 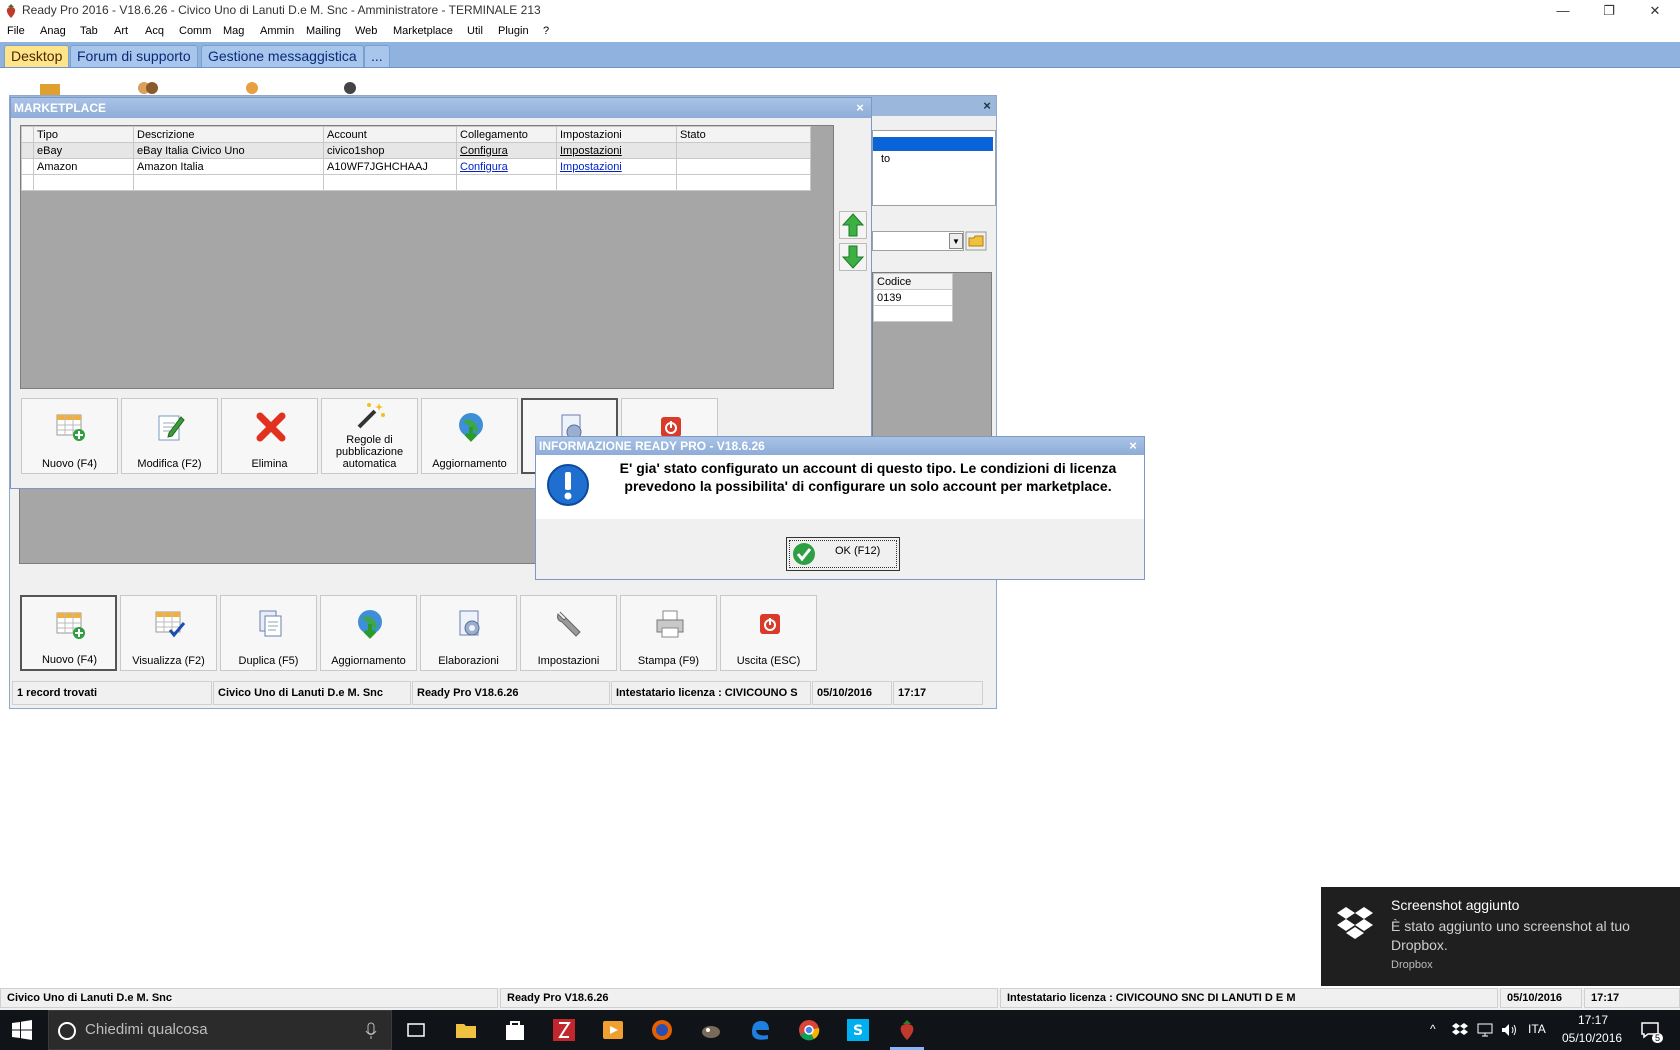 What do you see at coordinates (933, 144) in the screenshot?
I see `selected-list-item` at bounding box center [933, 144].